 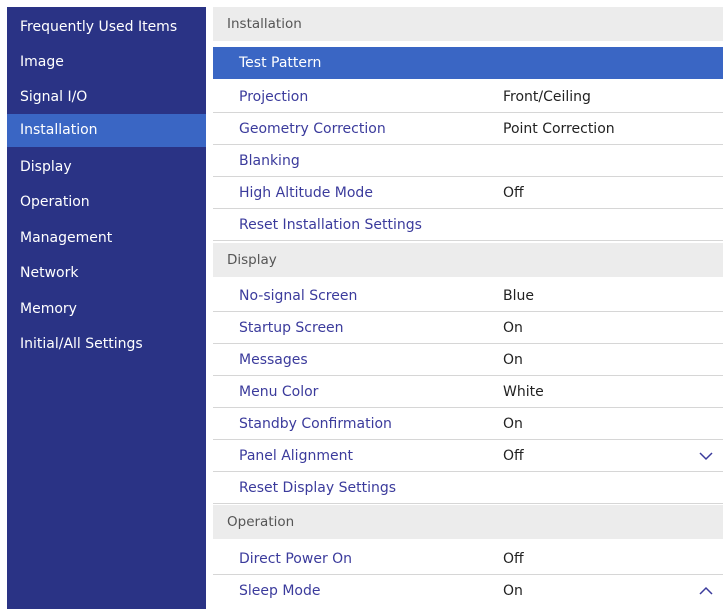 What do you see at coordinates (706, 591) in the screenshot?
I see `chevron-up-icon` at bounding box center [706, 591].